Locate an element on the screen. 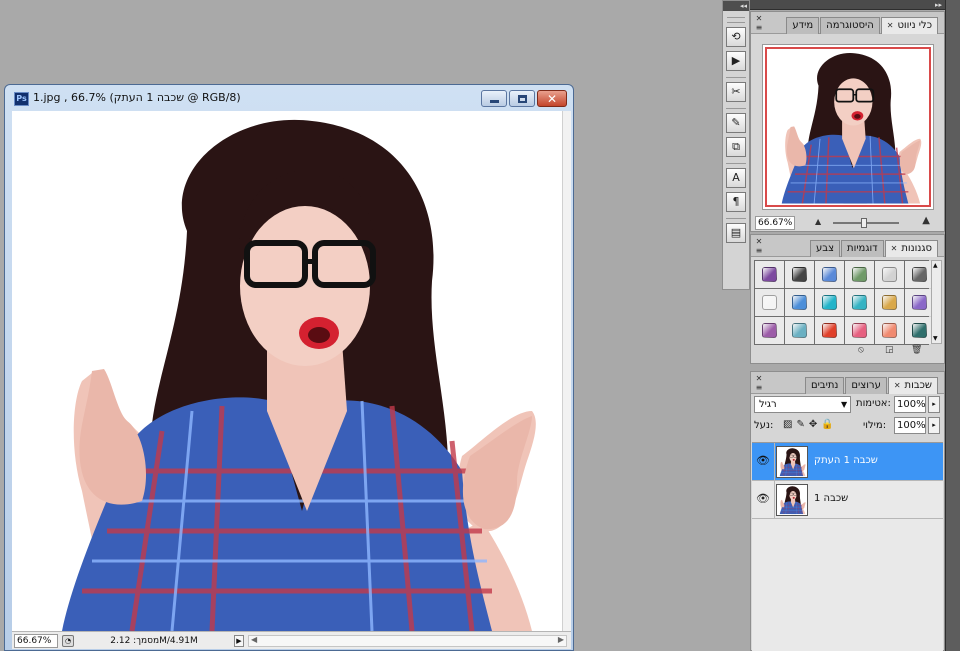  panel-icon-strip: ◂◂ ⟲ ▶ ✂ ✎ ⧉ A ¶ ▤ is located at coordinates (736, 145).